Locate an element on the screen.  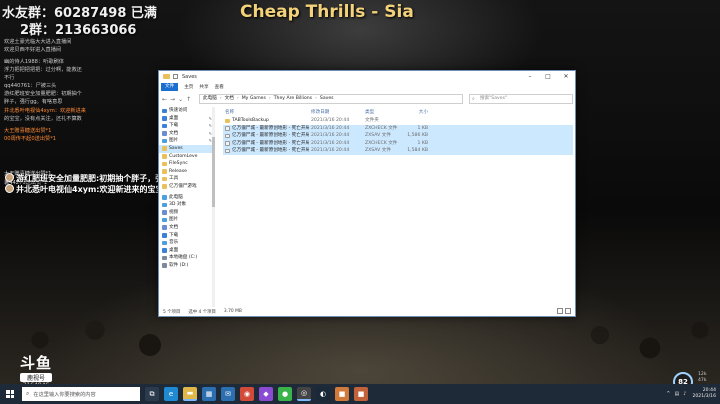
file-type: ZXCHECK 文件 is located at coordinates (381, 128).